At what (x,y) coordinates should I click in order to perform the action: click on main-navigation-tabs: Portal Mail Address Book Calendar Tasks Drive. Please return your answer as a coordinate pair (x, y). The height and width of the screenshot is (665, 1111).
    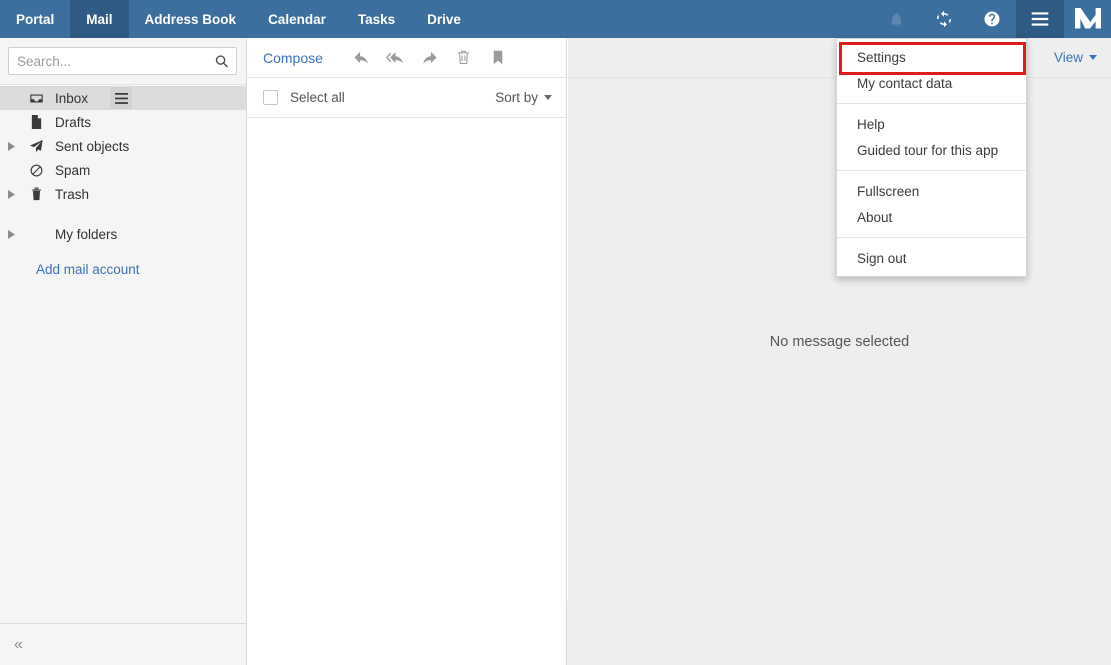
    Looking at the image, I should click on (238, 19).